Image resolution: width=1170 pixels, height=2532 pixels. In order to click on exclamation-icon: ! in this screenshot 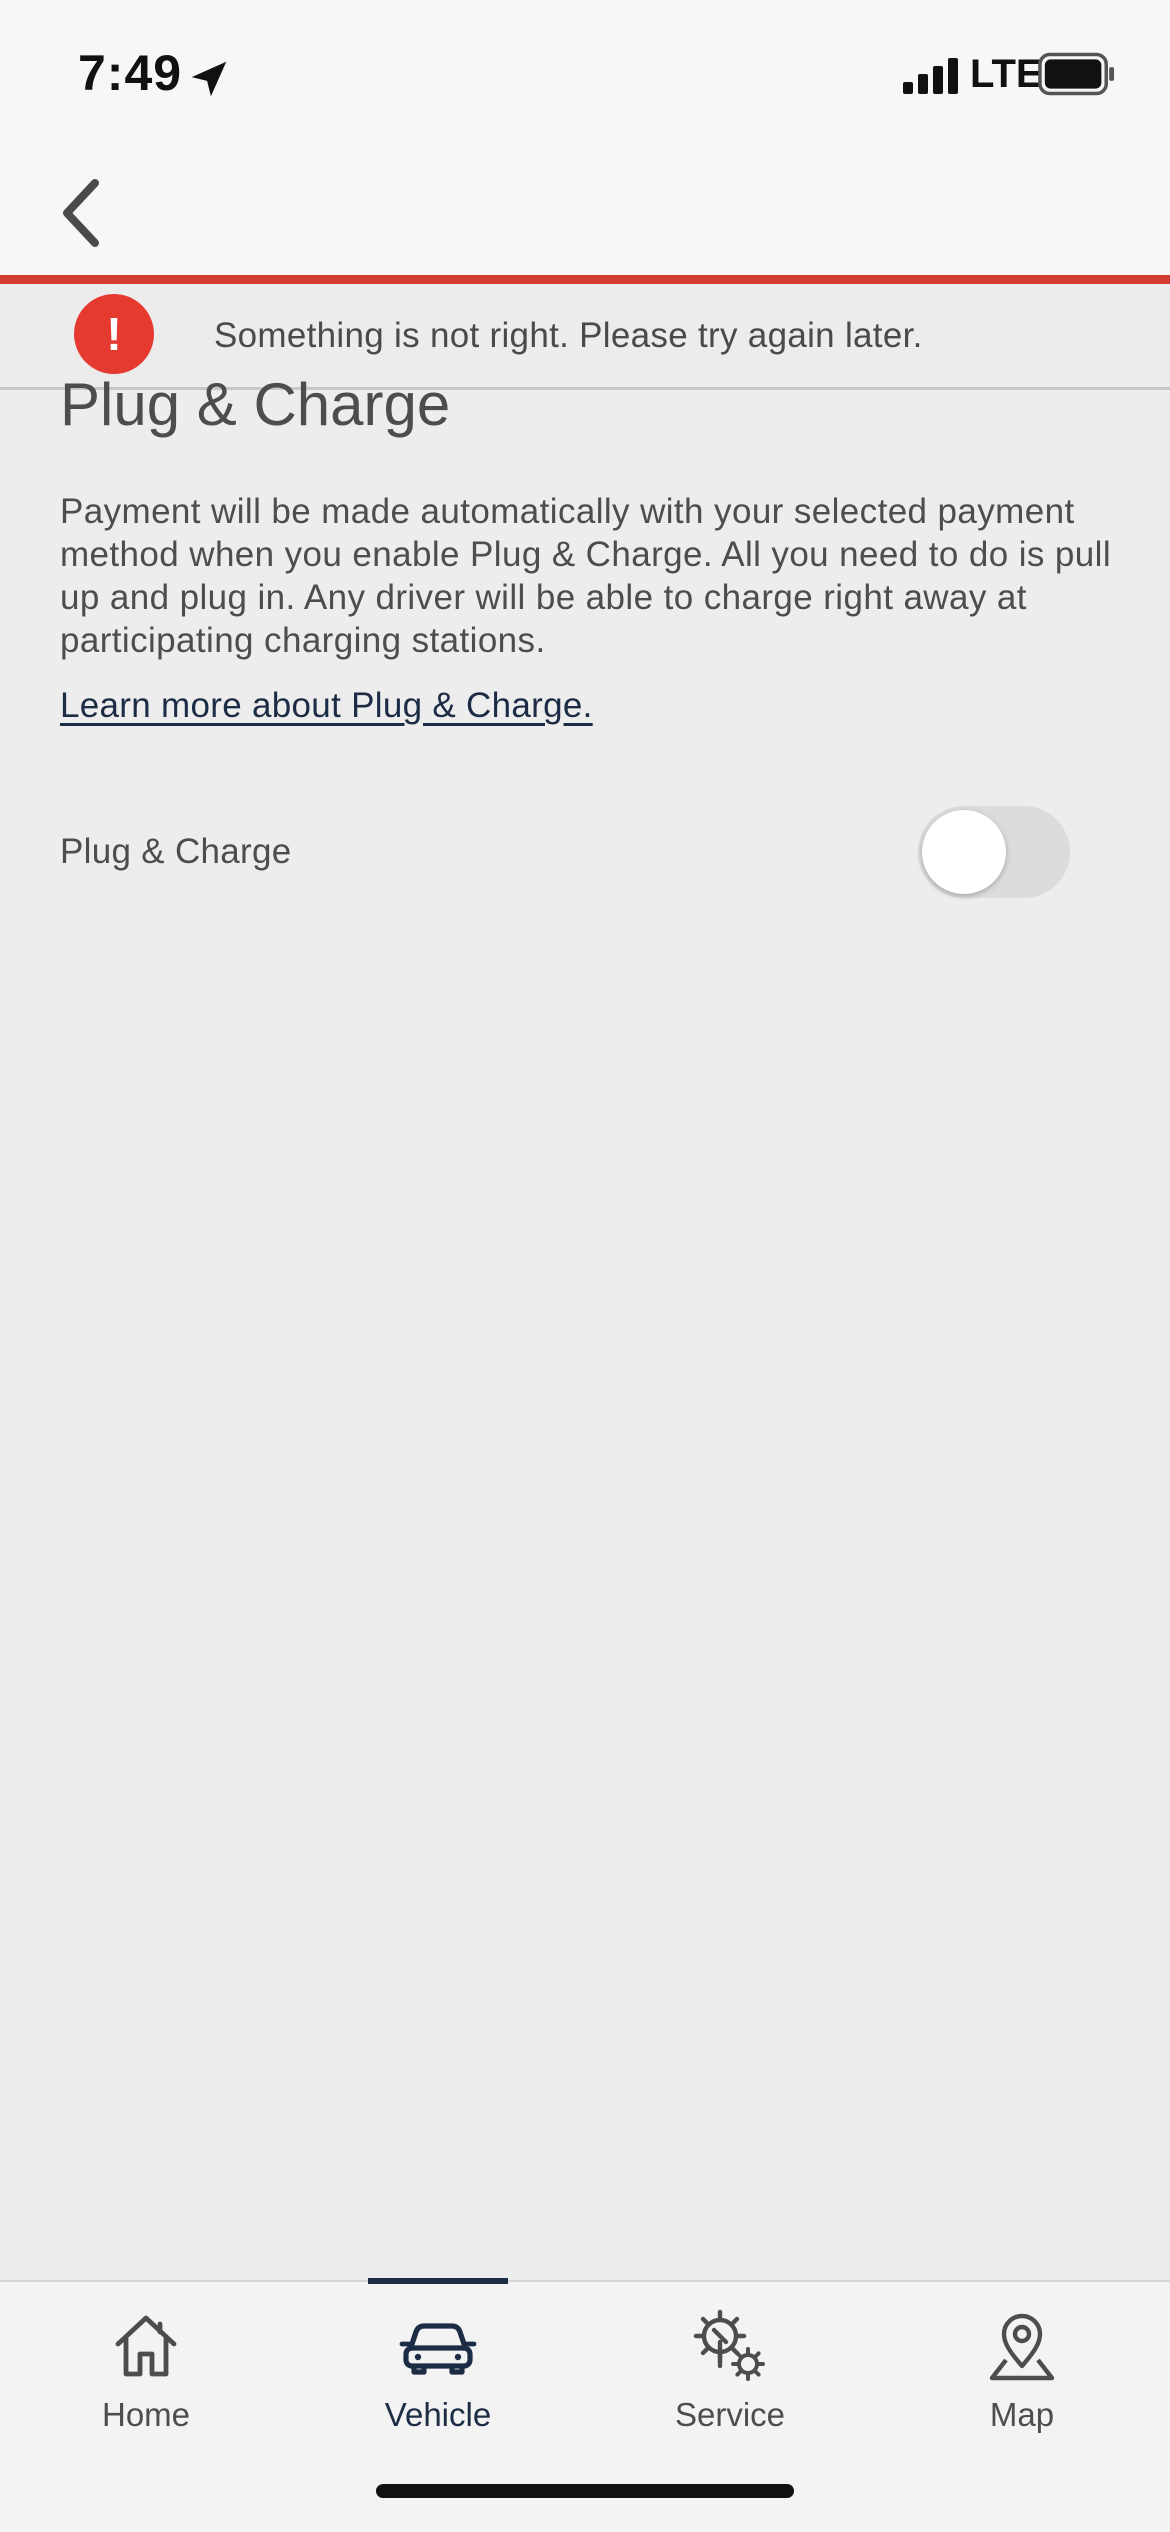, I will do `click(114, 334)`.